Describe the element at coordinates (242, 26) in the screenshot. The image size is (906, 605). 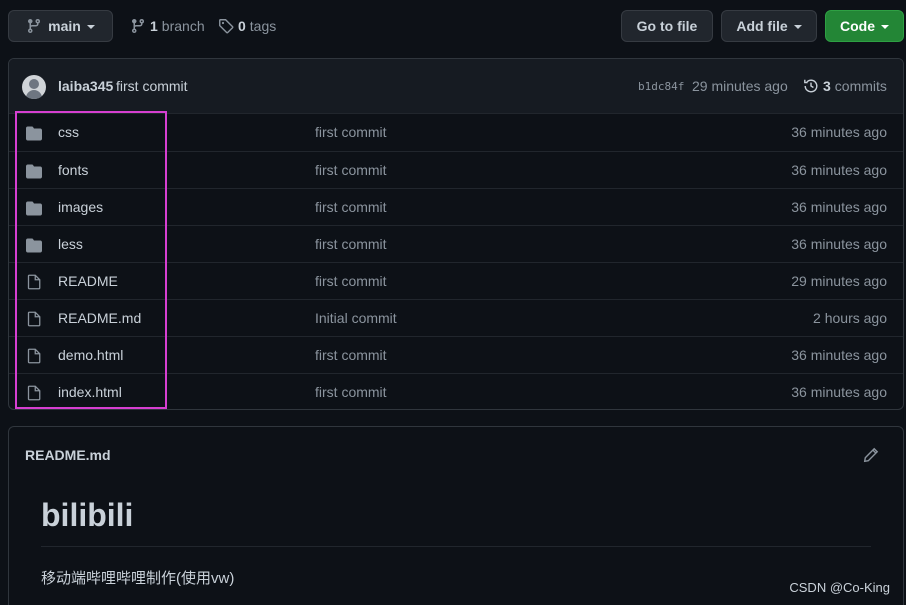
I see `tags-count: 0` at that location.